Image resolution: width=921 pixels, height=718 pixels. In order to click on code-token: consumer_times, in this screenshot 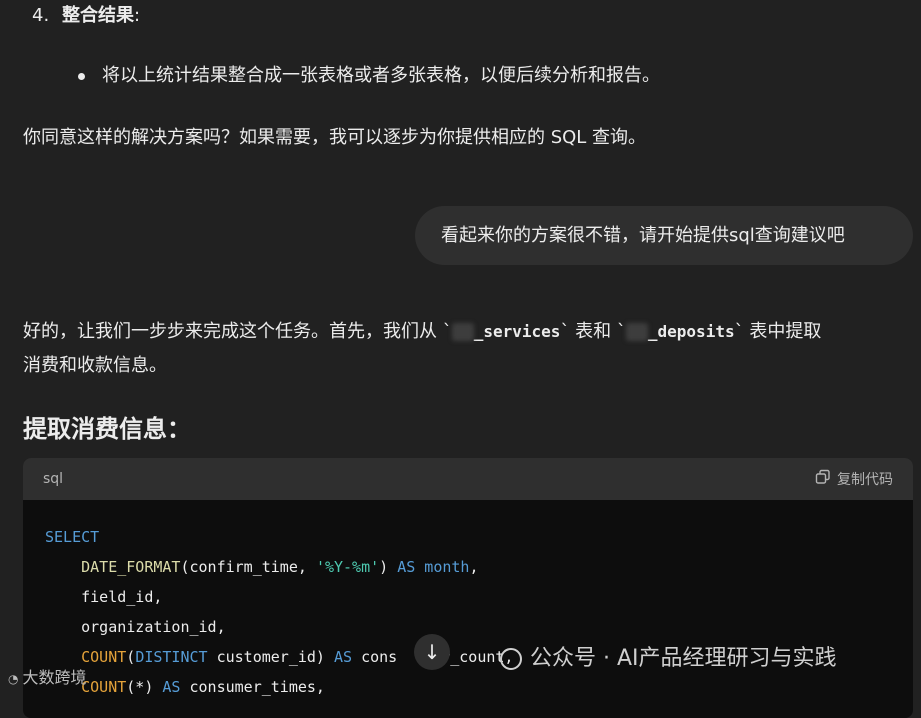, I will do `click(252, 687)`.